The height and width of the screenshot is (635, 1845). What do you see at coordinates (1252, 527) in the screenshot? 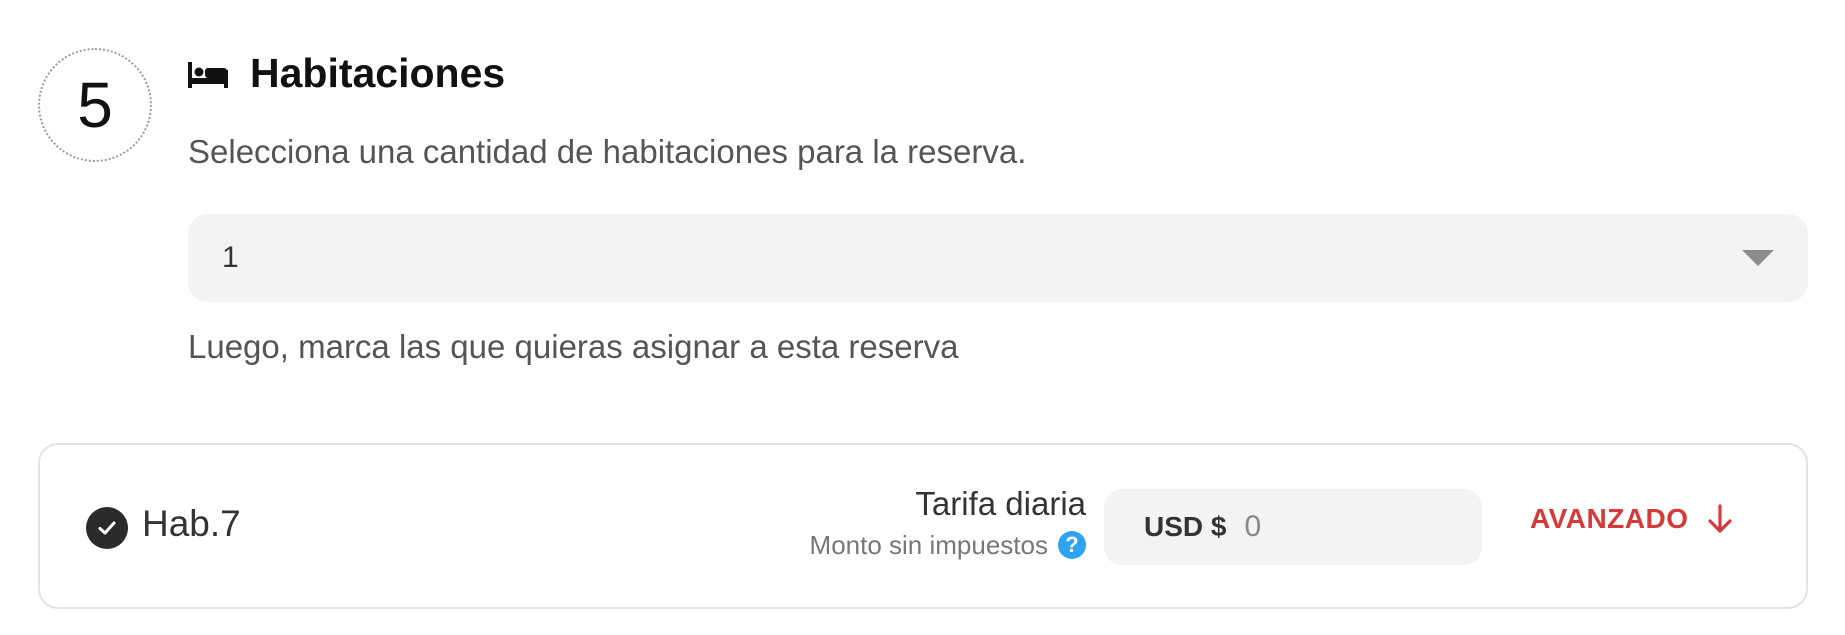
I see `daily-rate-value: 0` at bounding box center [1252, 527].